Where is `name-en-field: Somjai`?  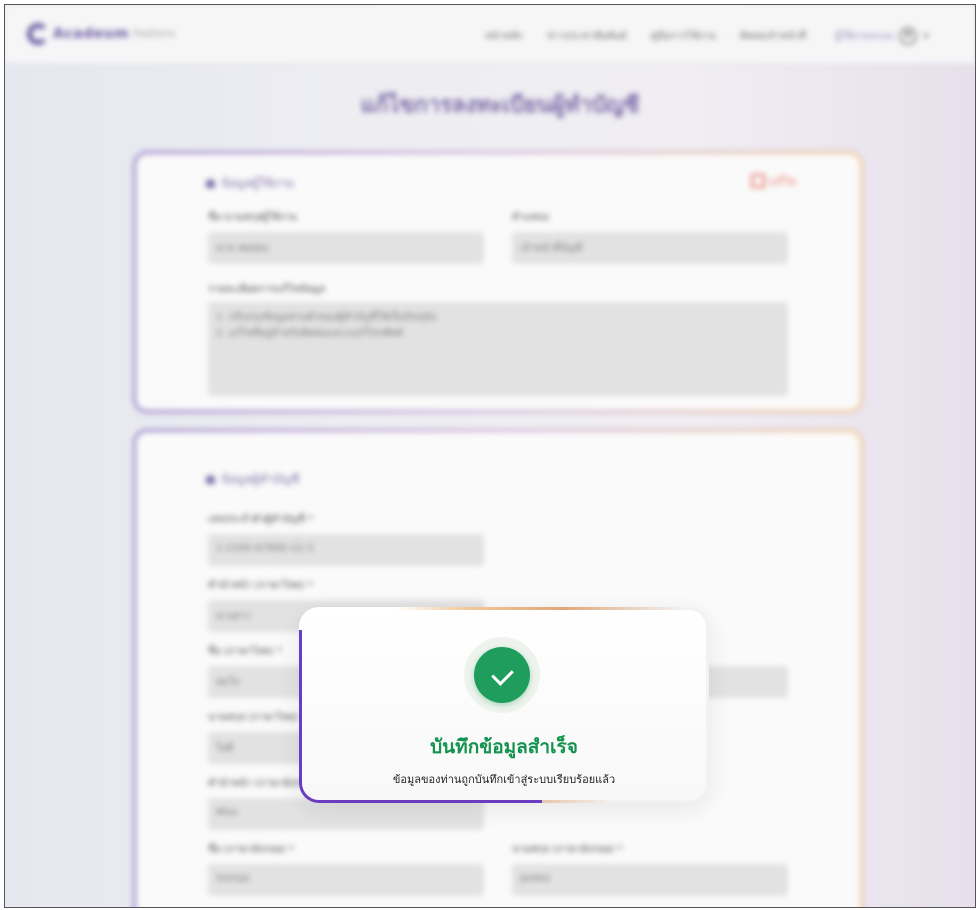
name-en-field: Somjai is located at coordinates (346, 880).